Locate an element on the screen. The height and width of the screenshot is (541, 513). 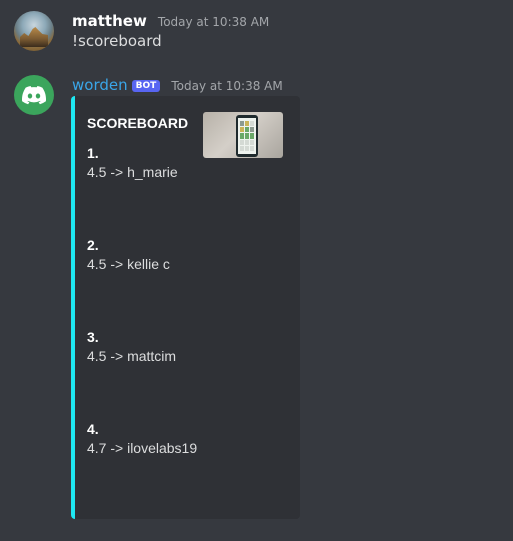
message-header: worden BOT Today at 10:38 AM is located at coordinates (177, 84).